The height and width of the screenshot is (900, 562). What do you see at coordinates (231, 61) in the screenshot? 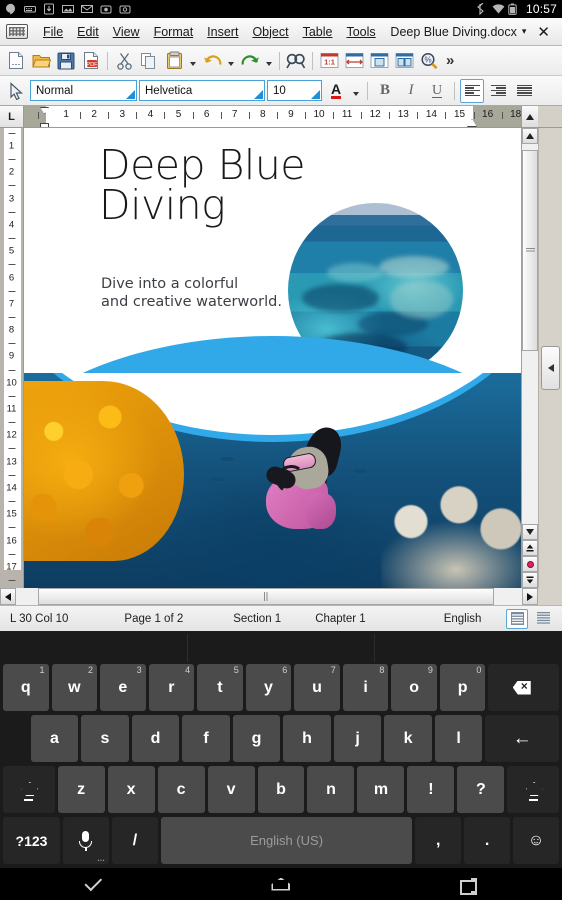
I see `undo-dropdown-icon` at bounding box center [231, 61].